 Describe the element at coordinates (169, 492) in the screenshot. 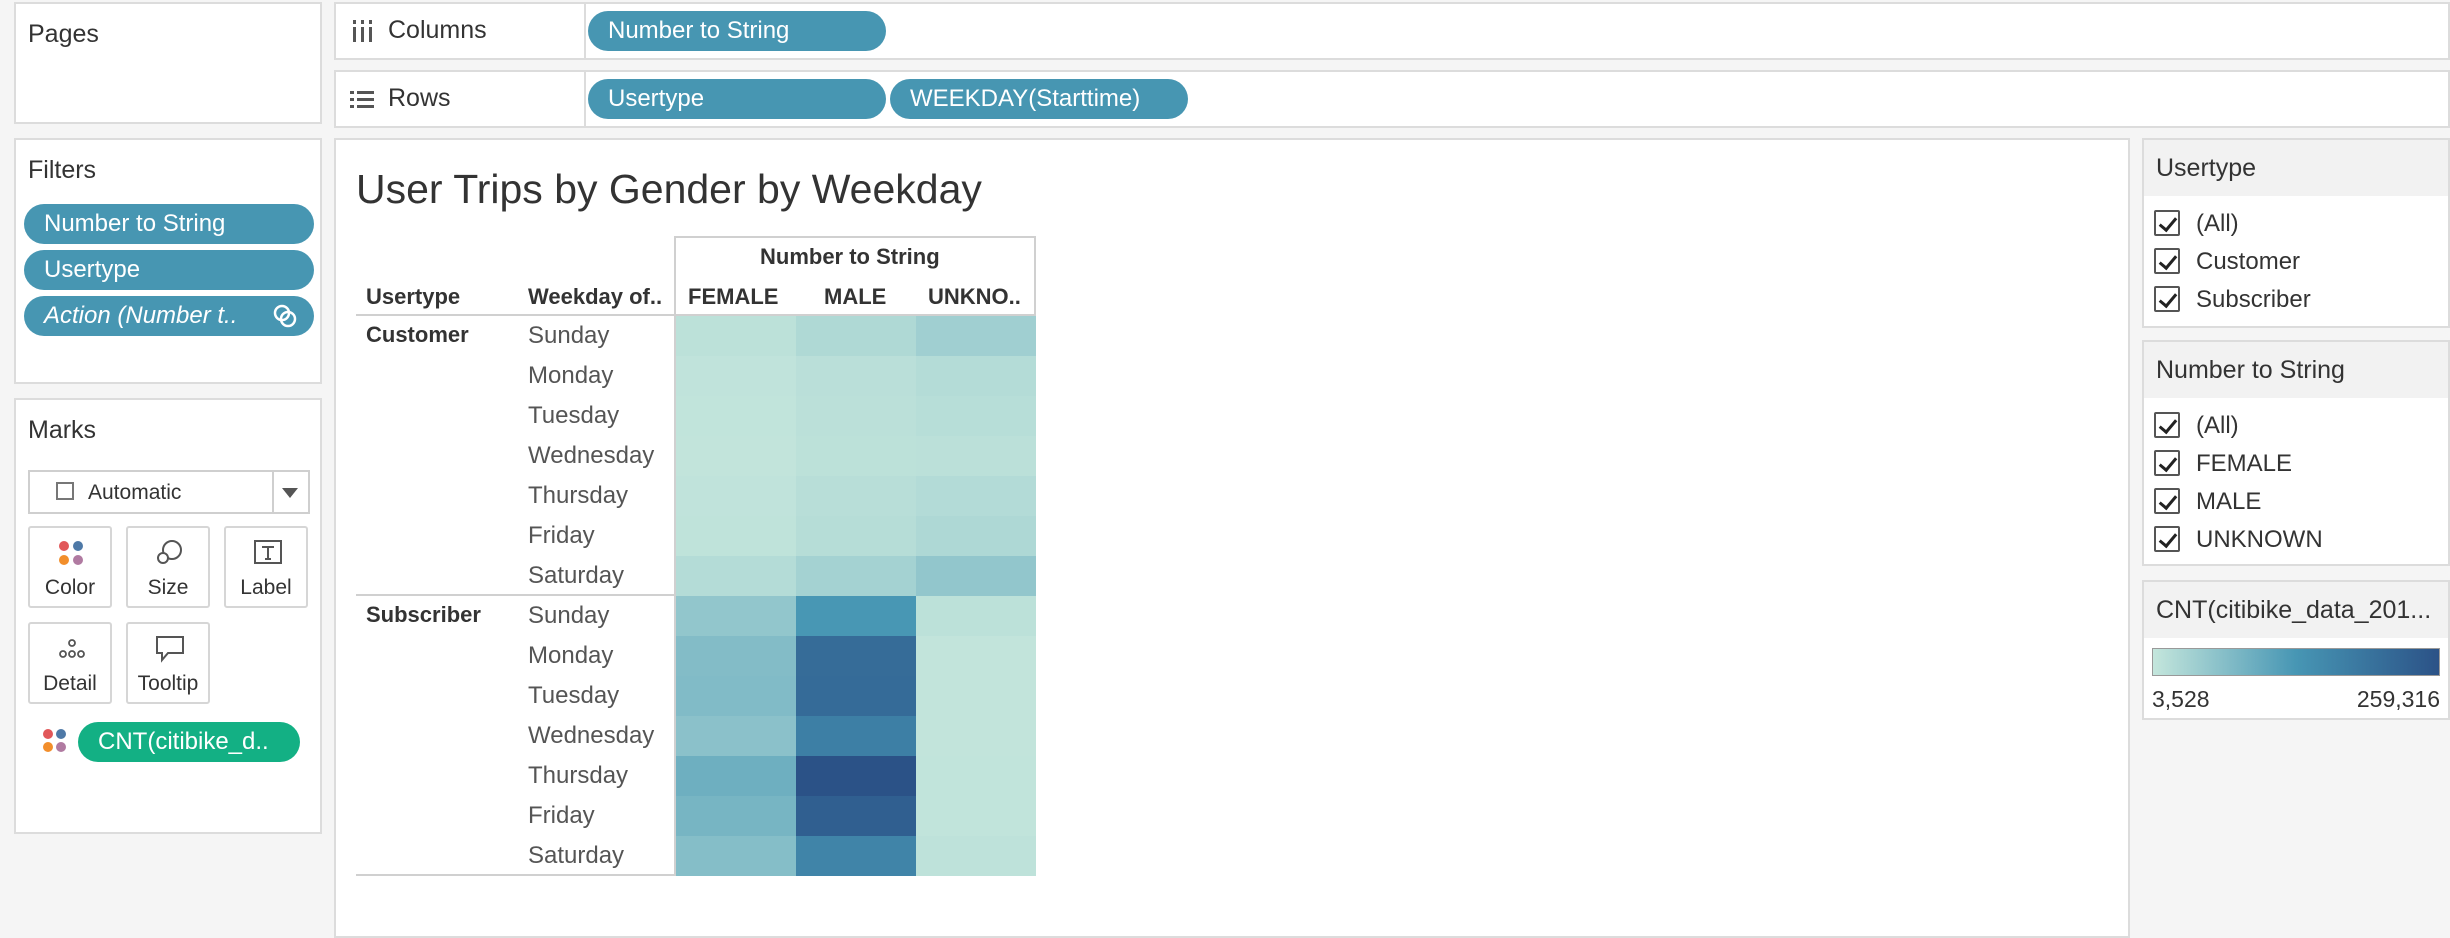

I see `mark-type-select: Automatic` at that location.